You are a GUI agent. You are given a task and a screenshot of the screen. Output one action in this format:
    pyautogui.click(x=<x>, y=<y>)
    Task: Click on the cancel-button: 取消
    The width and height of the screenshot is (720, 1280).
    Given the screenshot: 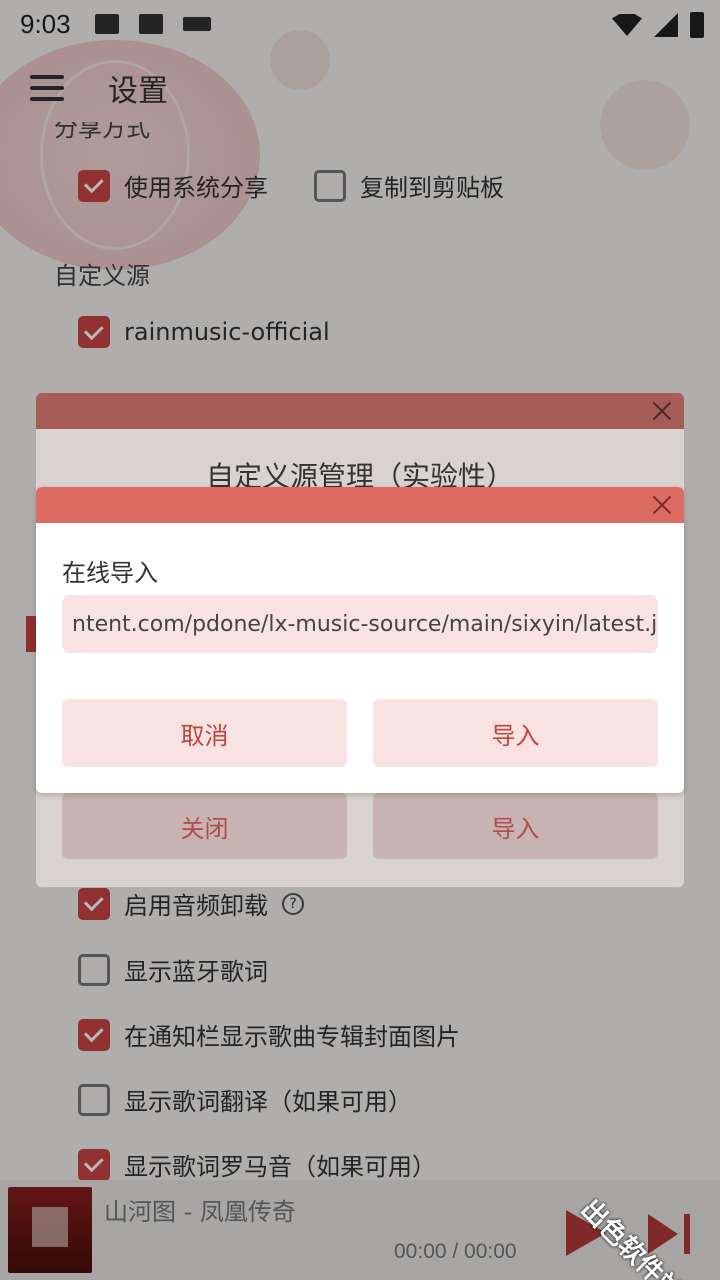 What is the action you would take?
    pyautogui.click(x=204, y=733)
    